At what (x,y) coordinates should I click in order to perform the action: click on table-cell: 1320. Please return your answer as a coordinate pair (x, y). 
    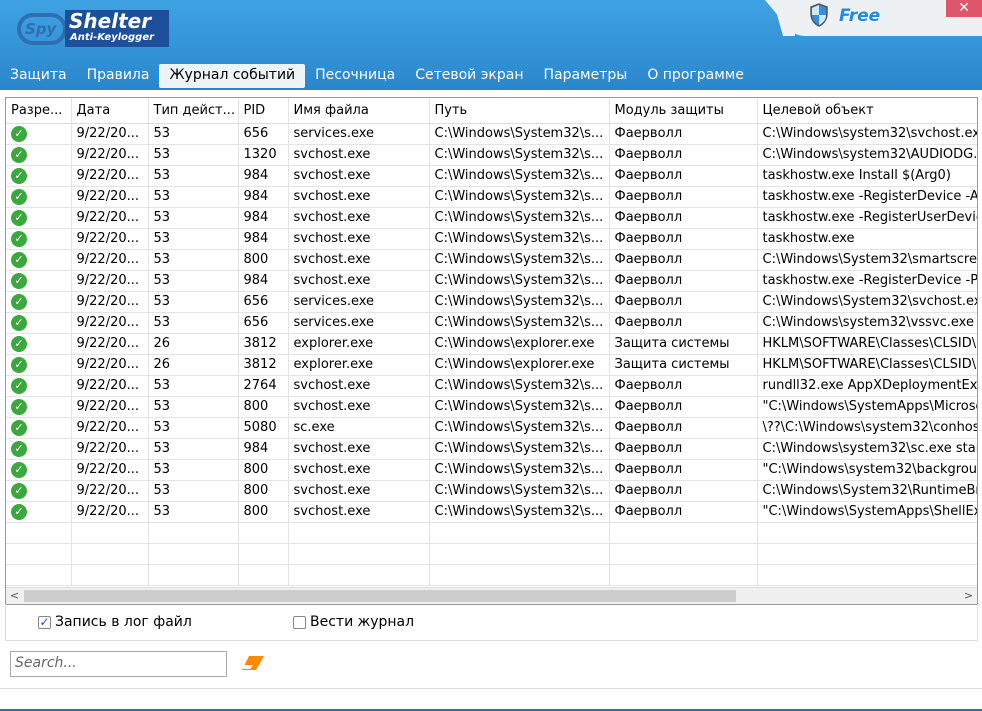
    Looking at the image, I should click on (263, 155).